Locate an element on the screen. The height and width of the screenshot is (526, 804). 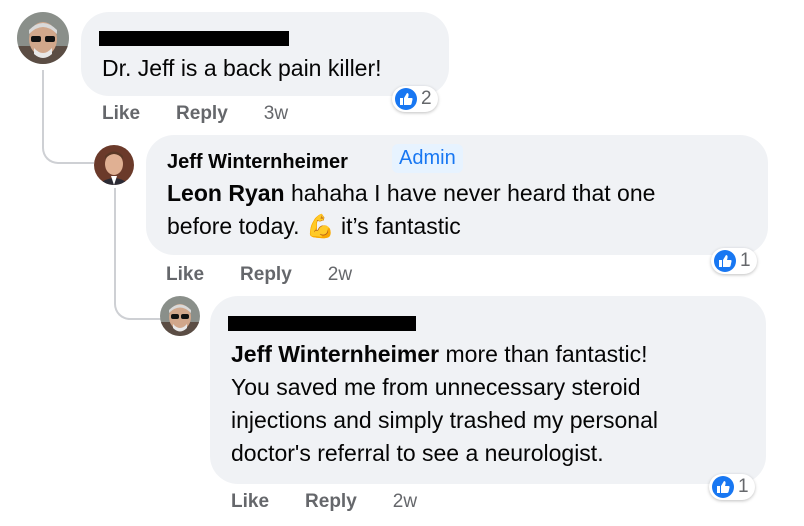
thread-line-reply is located at coordinates (115, 233).